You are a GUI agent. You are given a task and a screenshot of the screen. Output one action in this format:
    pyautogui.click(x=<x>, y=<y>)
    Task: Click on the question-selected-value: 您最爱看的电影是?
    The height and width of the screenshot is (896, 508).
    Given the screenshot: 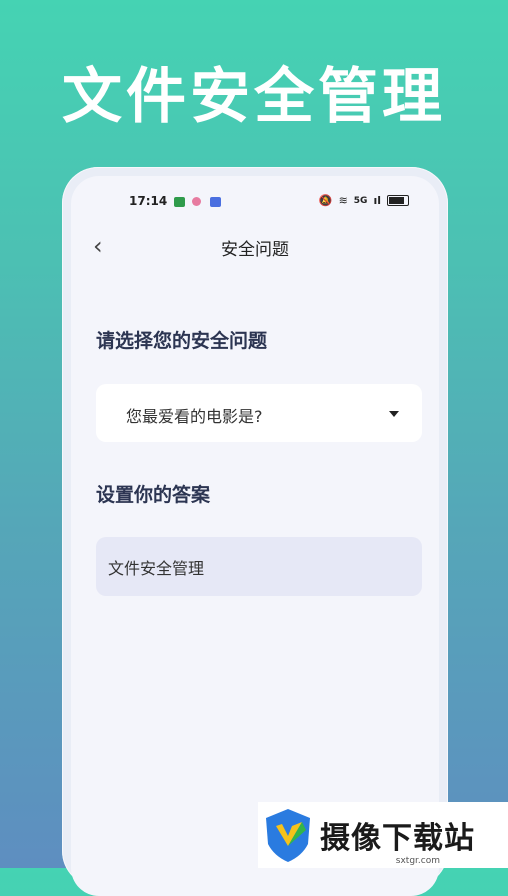 What is the action you would take?
    pyautogui.click(x=194, y=416)
    